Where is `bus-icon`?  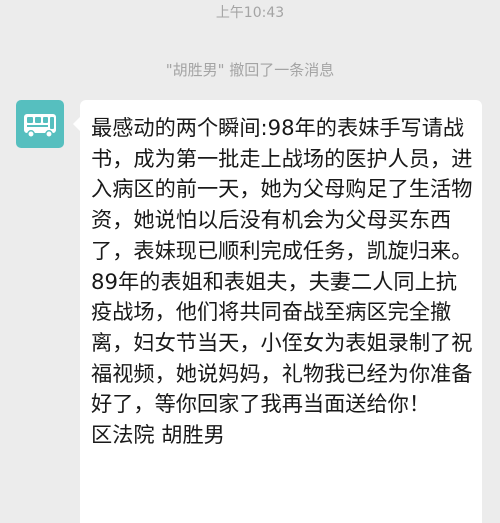
bus-icon is located at coordinates (40, 126).